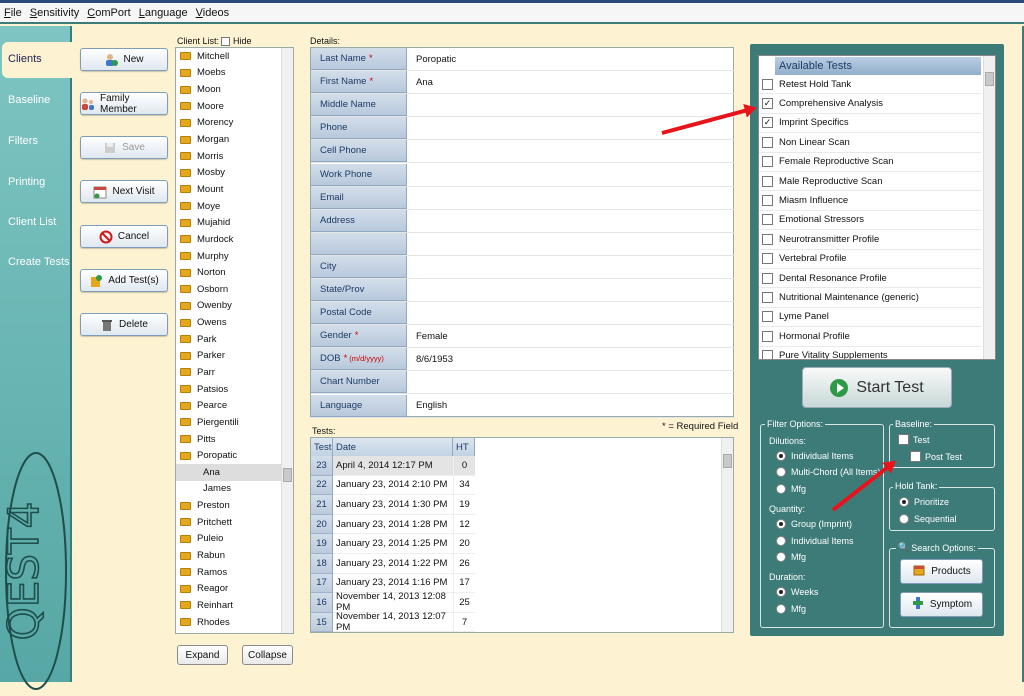  I want to click on client-list-item: Park, so click(234, 339).